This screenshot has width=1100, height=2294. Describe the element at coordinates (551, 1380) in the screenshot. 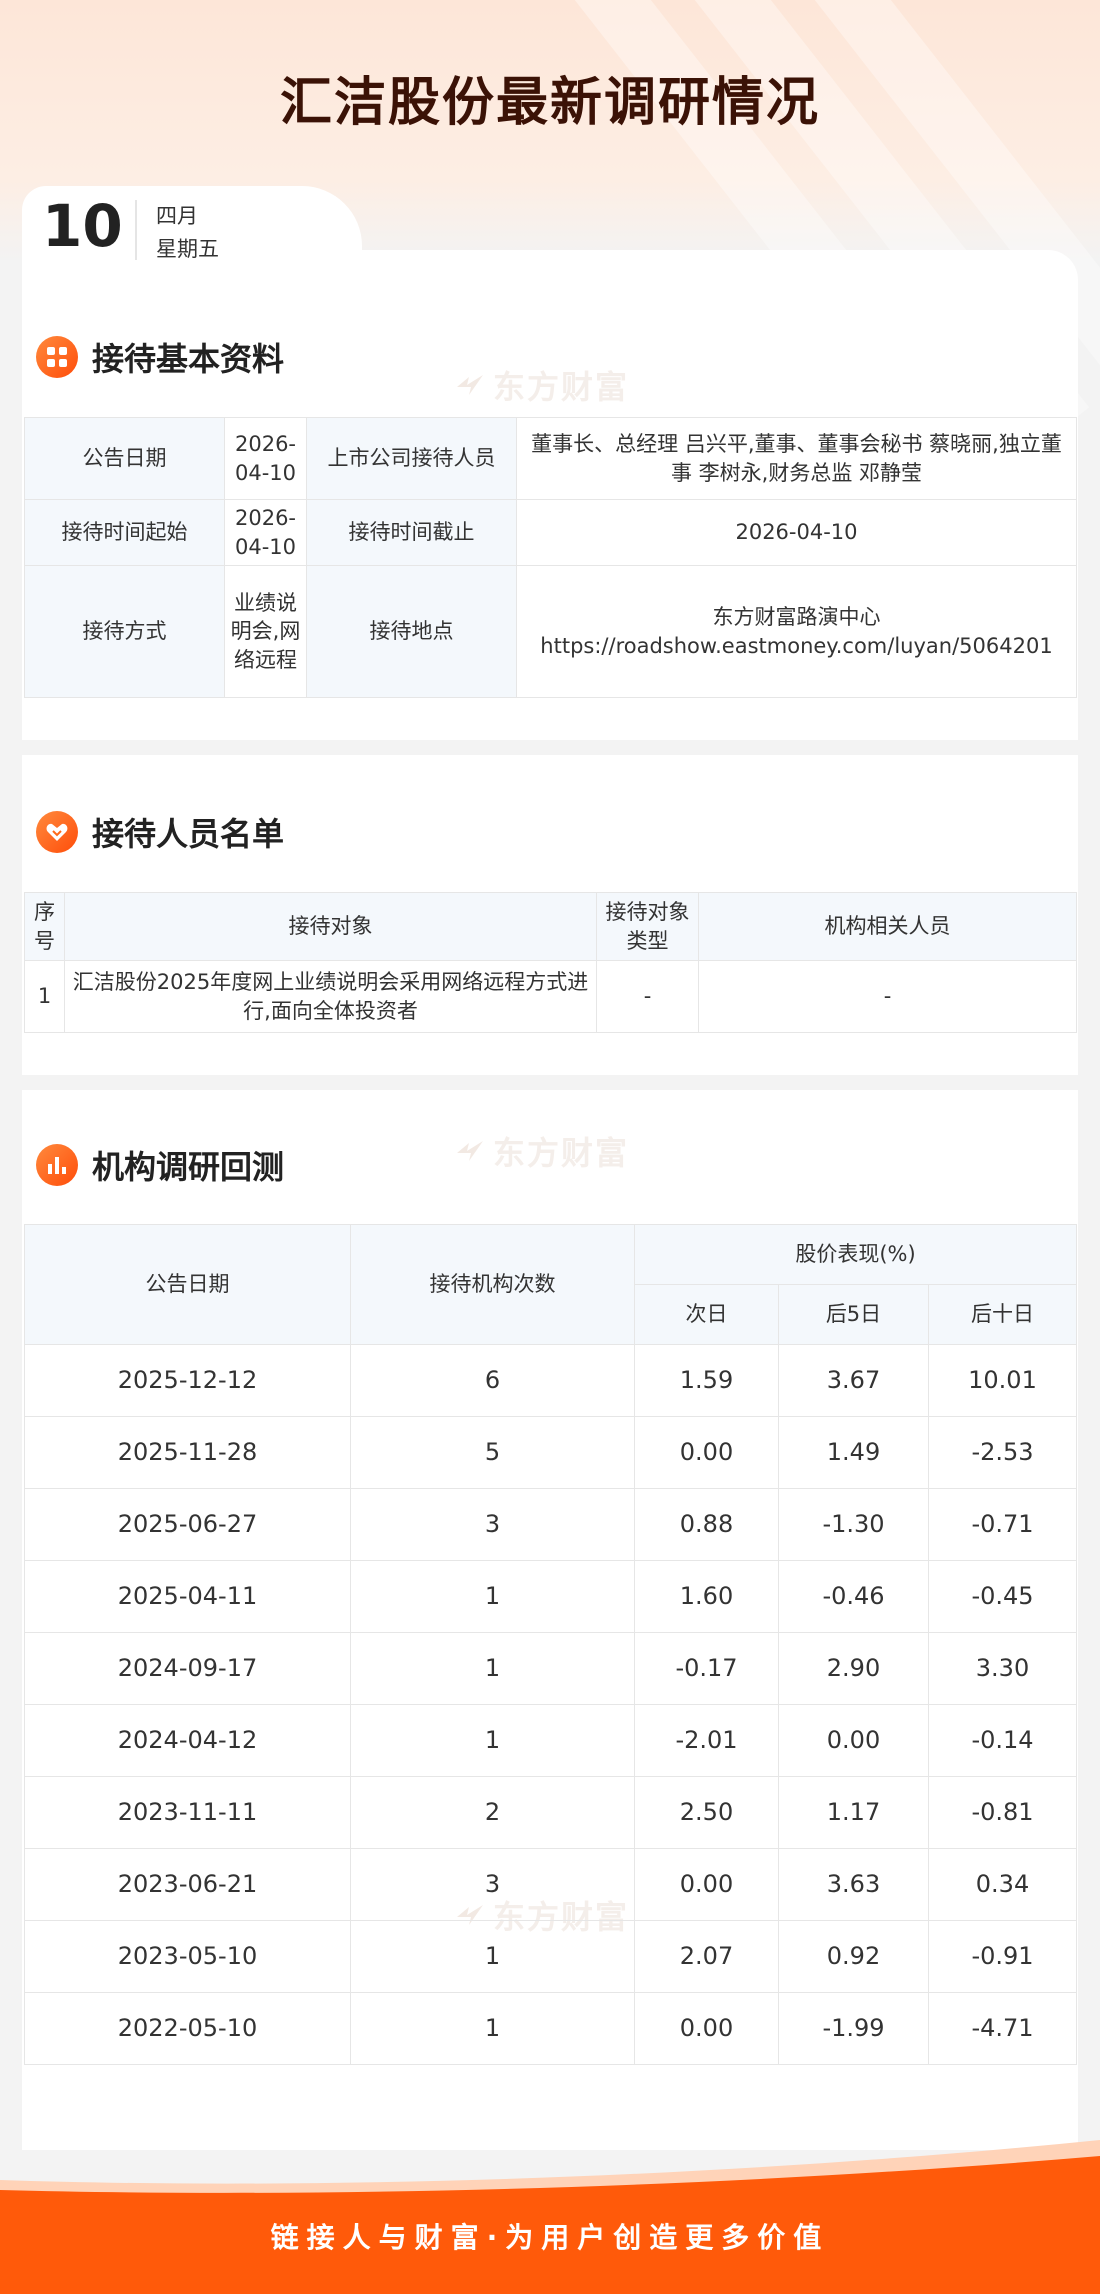

I see `table-row: 2025-12-12 6 1.59 3.67 10.01` at that location.